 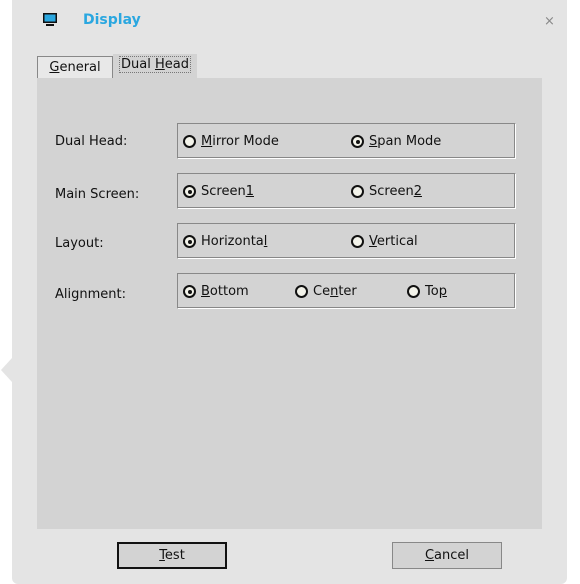 I want to click on test-button: Test, so click(x=172, y=555).